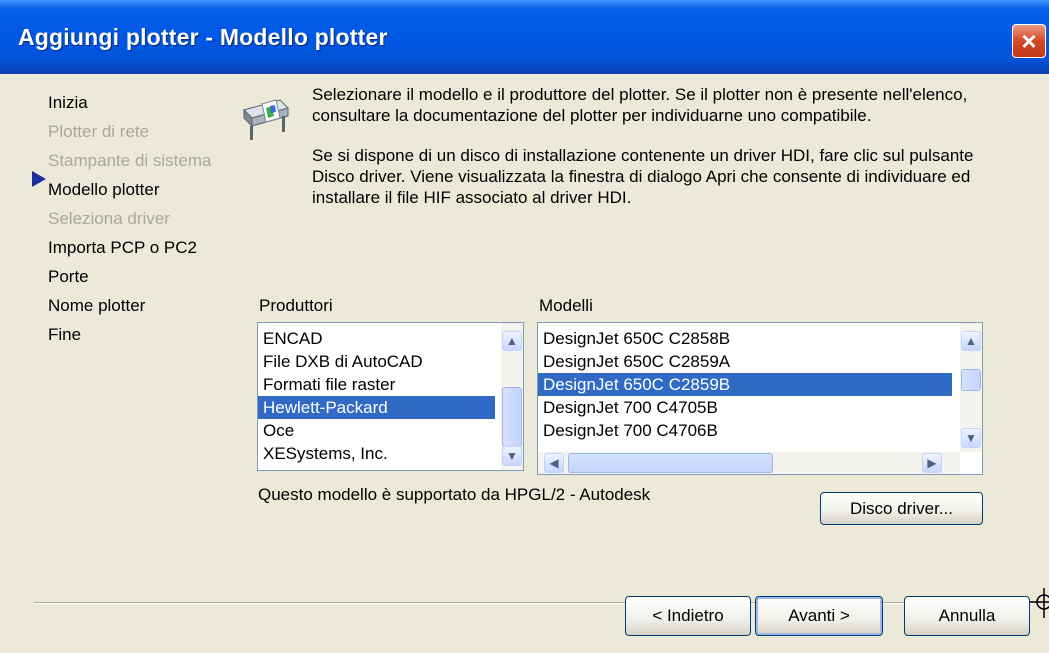 Image resolution: width=1049 pixels, height=653 pixels. I want to click on step-fine: Fine, so click(65, 334).